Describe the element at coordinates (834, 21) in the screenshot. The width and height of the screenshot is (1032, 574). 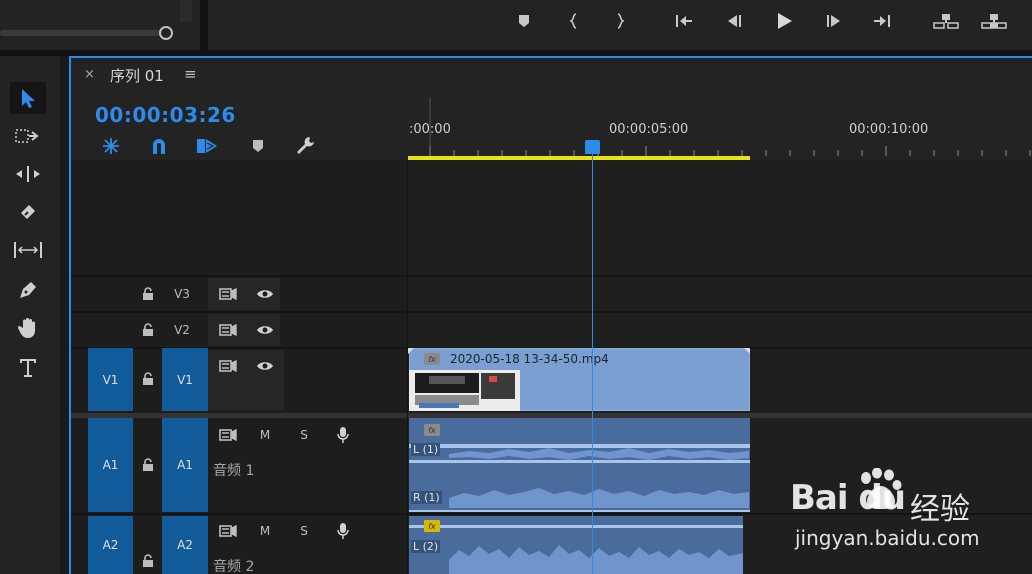
I see `step-forward-icon` at that location.